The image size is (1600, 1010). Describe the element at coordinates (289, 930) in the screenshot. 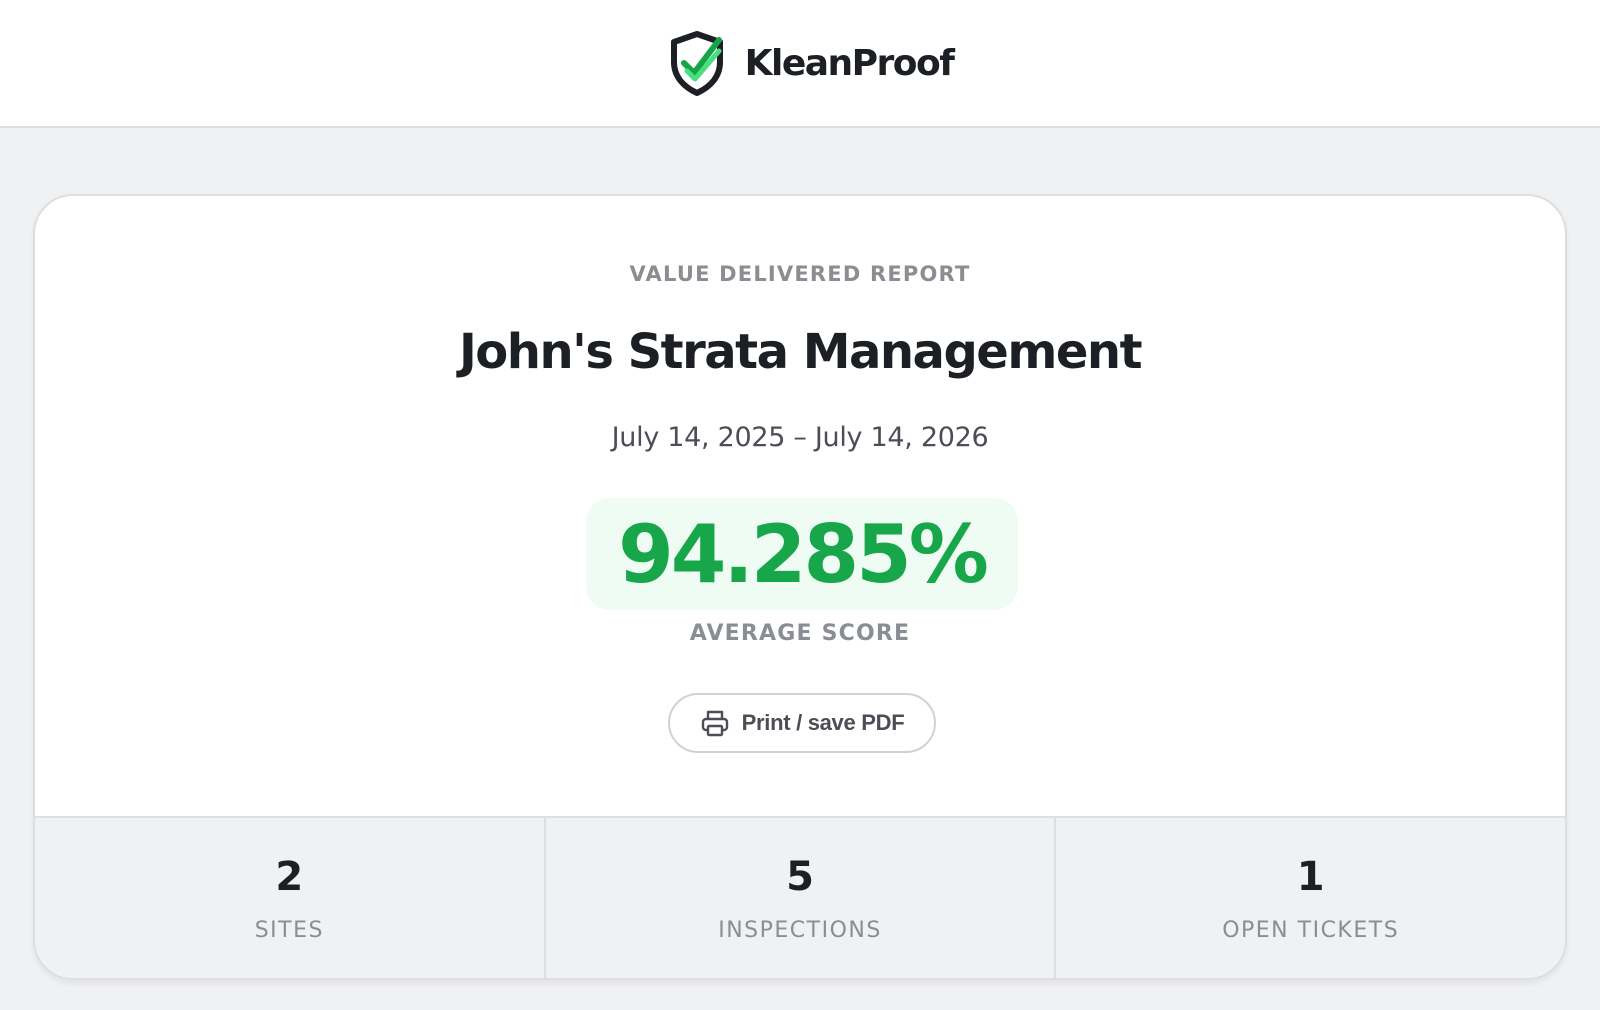

I see `stat-label: SITES` at that location.